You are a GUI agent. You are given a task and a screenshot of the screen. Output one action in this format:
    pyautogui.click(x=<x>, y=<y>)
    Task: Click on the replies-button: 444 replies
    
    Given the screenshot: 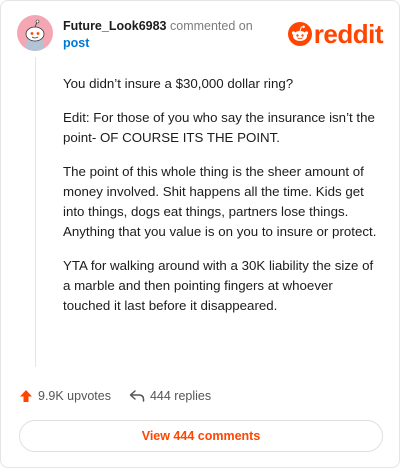 What is the action you would take?
    pyautogui.click(x=170, y=396)
    